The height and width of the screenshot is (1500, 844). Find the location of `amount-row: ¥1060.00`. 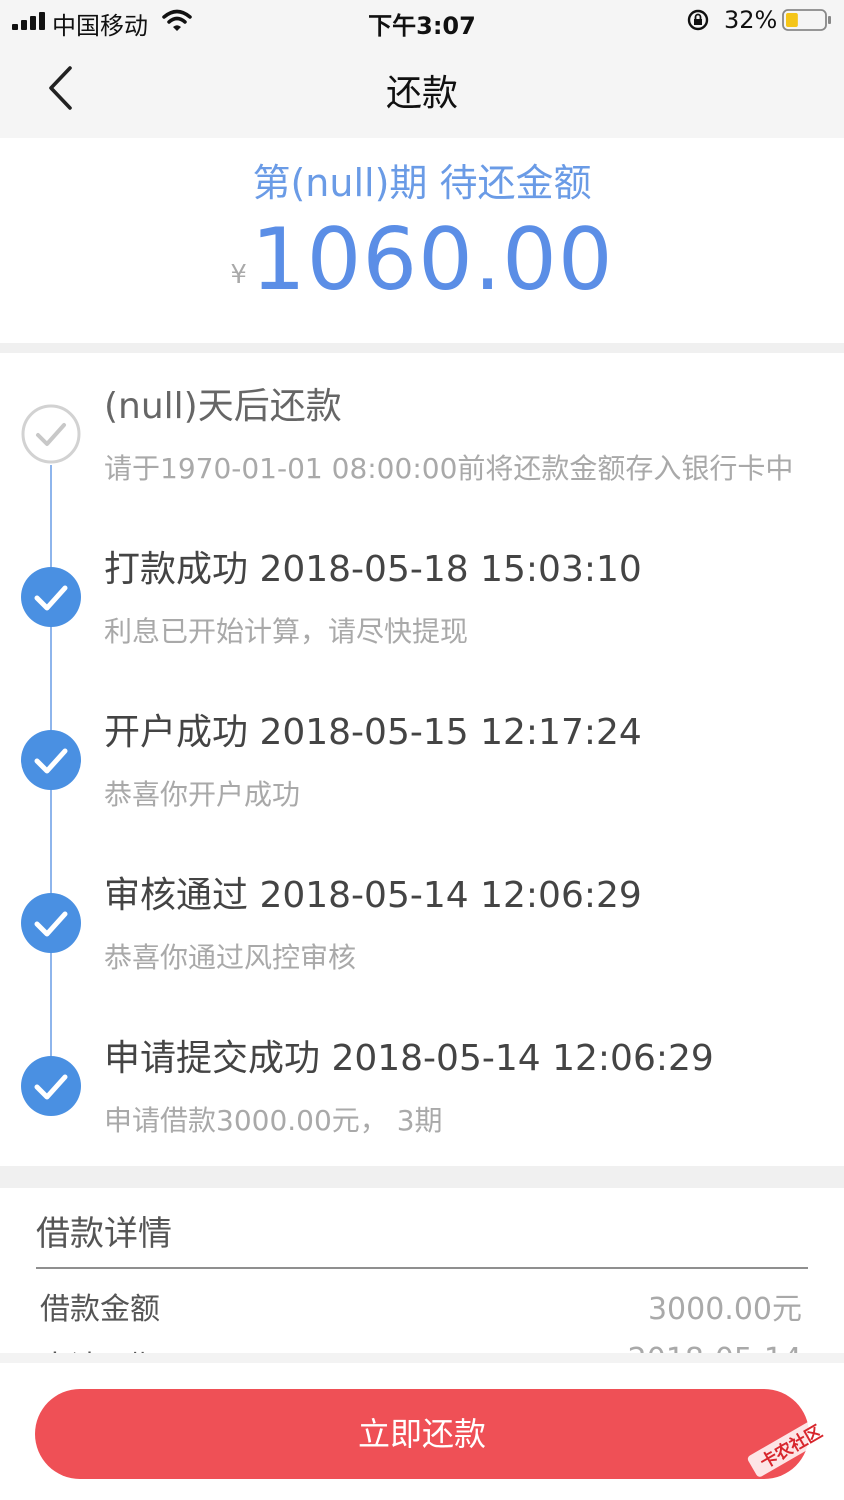

amount-row: ¥1060.00 is located at coordinates (422, 260).